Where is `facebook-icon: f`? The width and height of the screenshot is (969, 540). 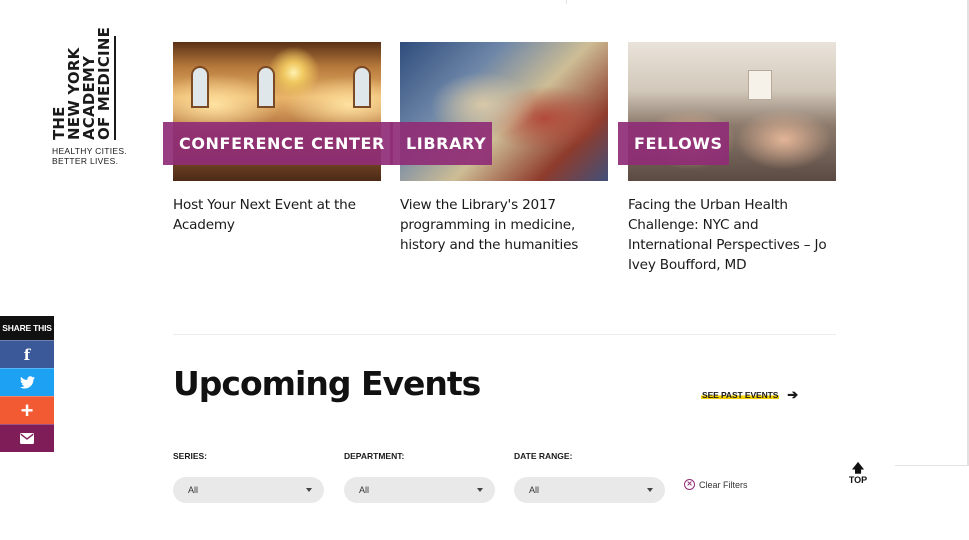
facebook-icon: f is located at coordinates (27, 354).